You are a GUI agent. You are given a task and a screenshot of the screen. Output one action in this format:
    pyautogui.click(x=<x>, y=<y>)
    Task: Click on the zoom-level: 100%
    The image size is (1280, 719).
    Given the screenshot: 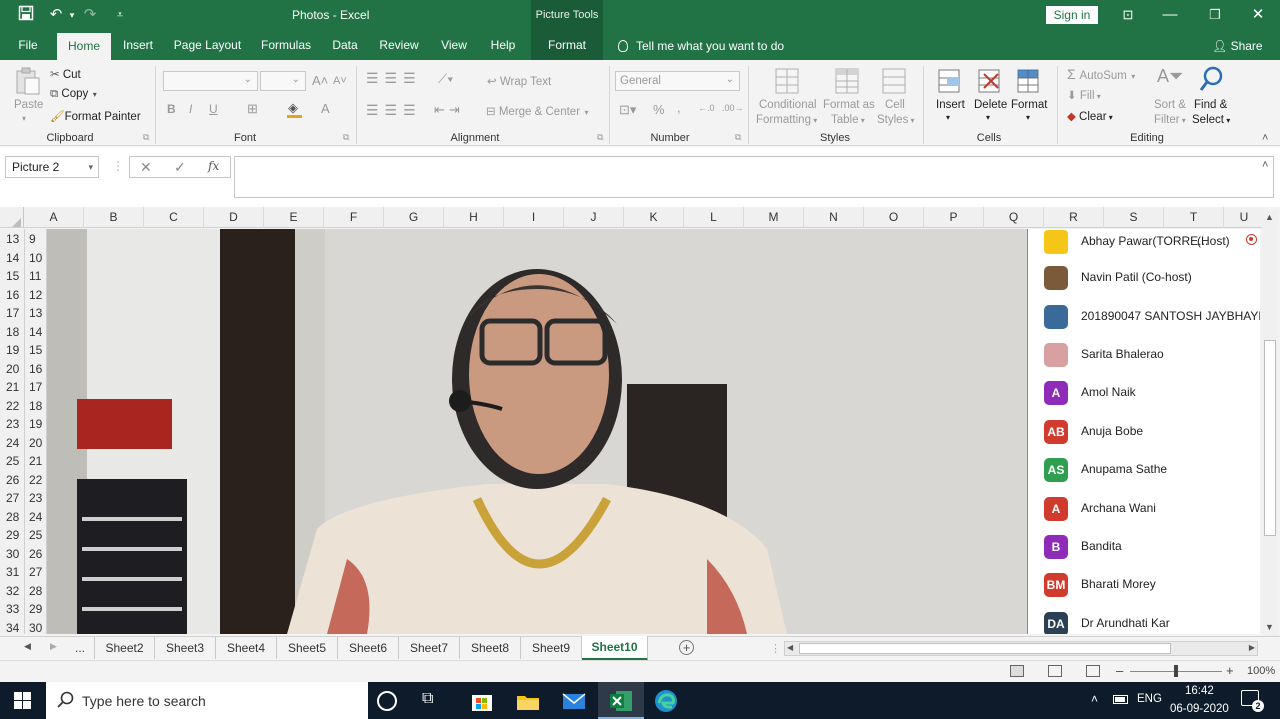 What is the action you would take?
    pyautogui.click(x=1261, y=671)
    